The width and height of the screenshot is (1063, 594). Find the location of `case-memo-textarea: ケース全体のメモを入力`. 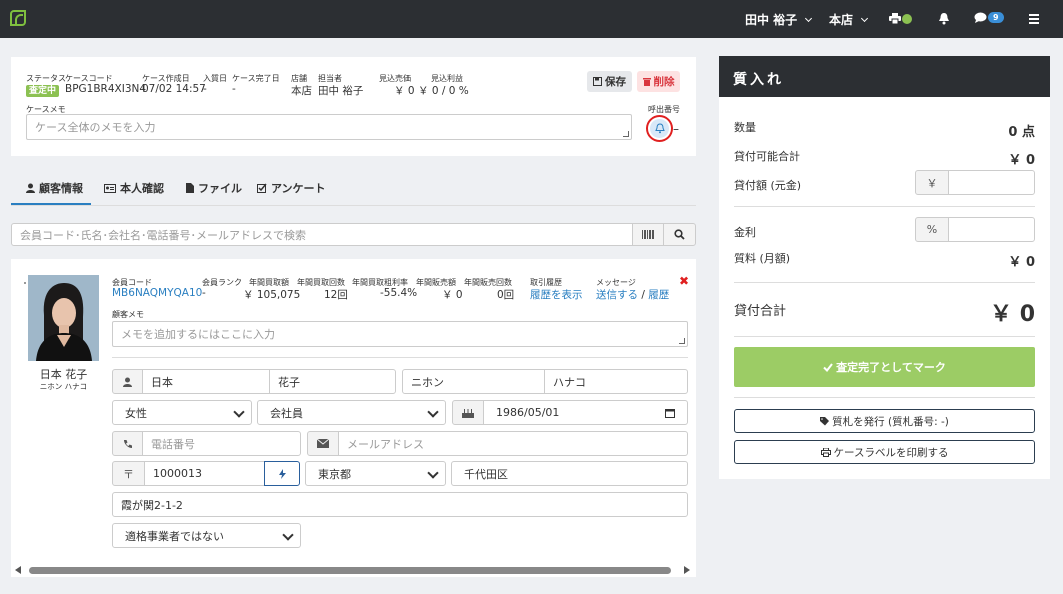

case-memo-textarea: ケース全体のメモを入力 is located at coordinates (329, 127).